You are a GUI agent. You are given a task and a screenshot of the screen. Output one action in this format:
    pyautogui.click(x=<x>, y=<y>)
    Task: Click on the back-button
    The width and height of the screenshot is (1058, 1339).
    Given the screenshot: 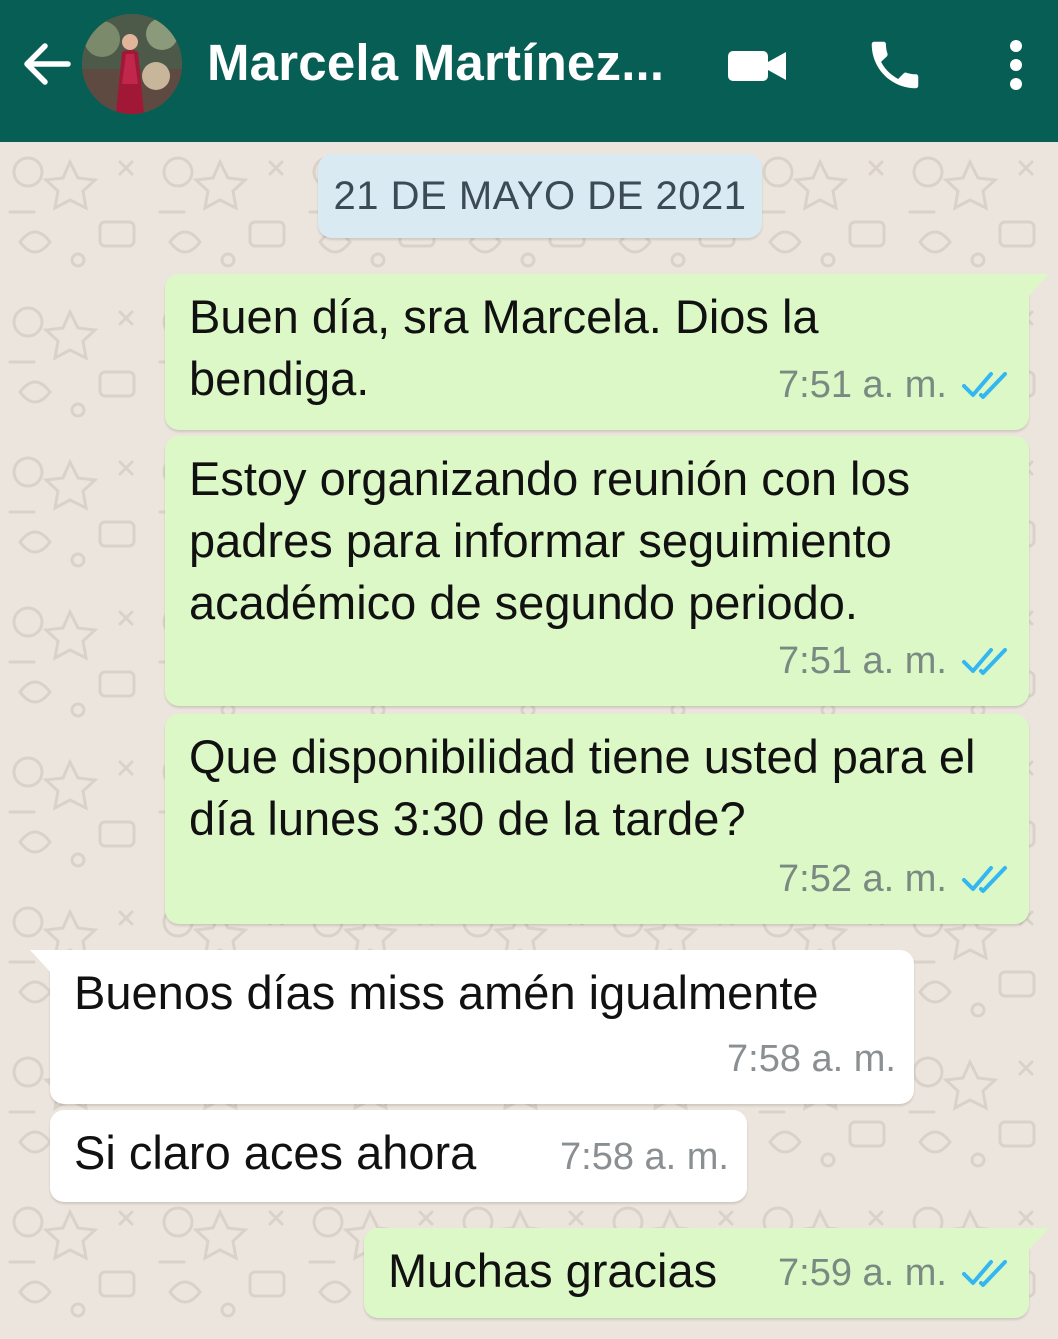 What is the action you would take?
    pyautogui.click(x=46, y=64)
    